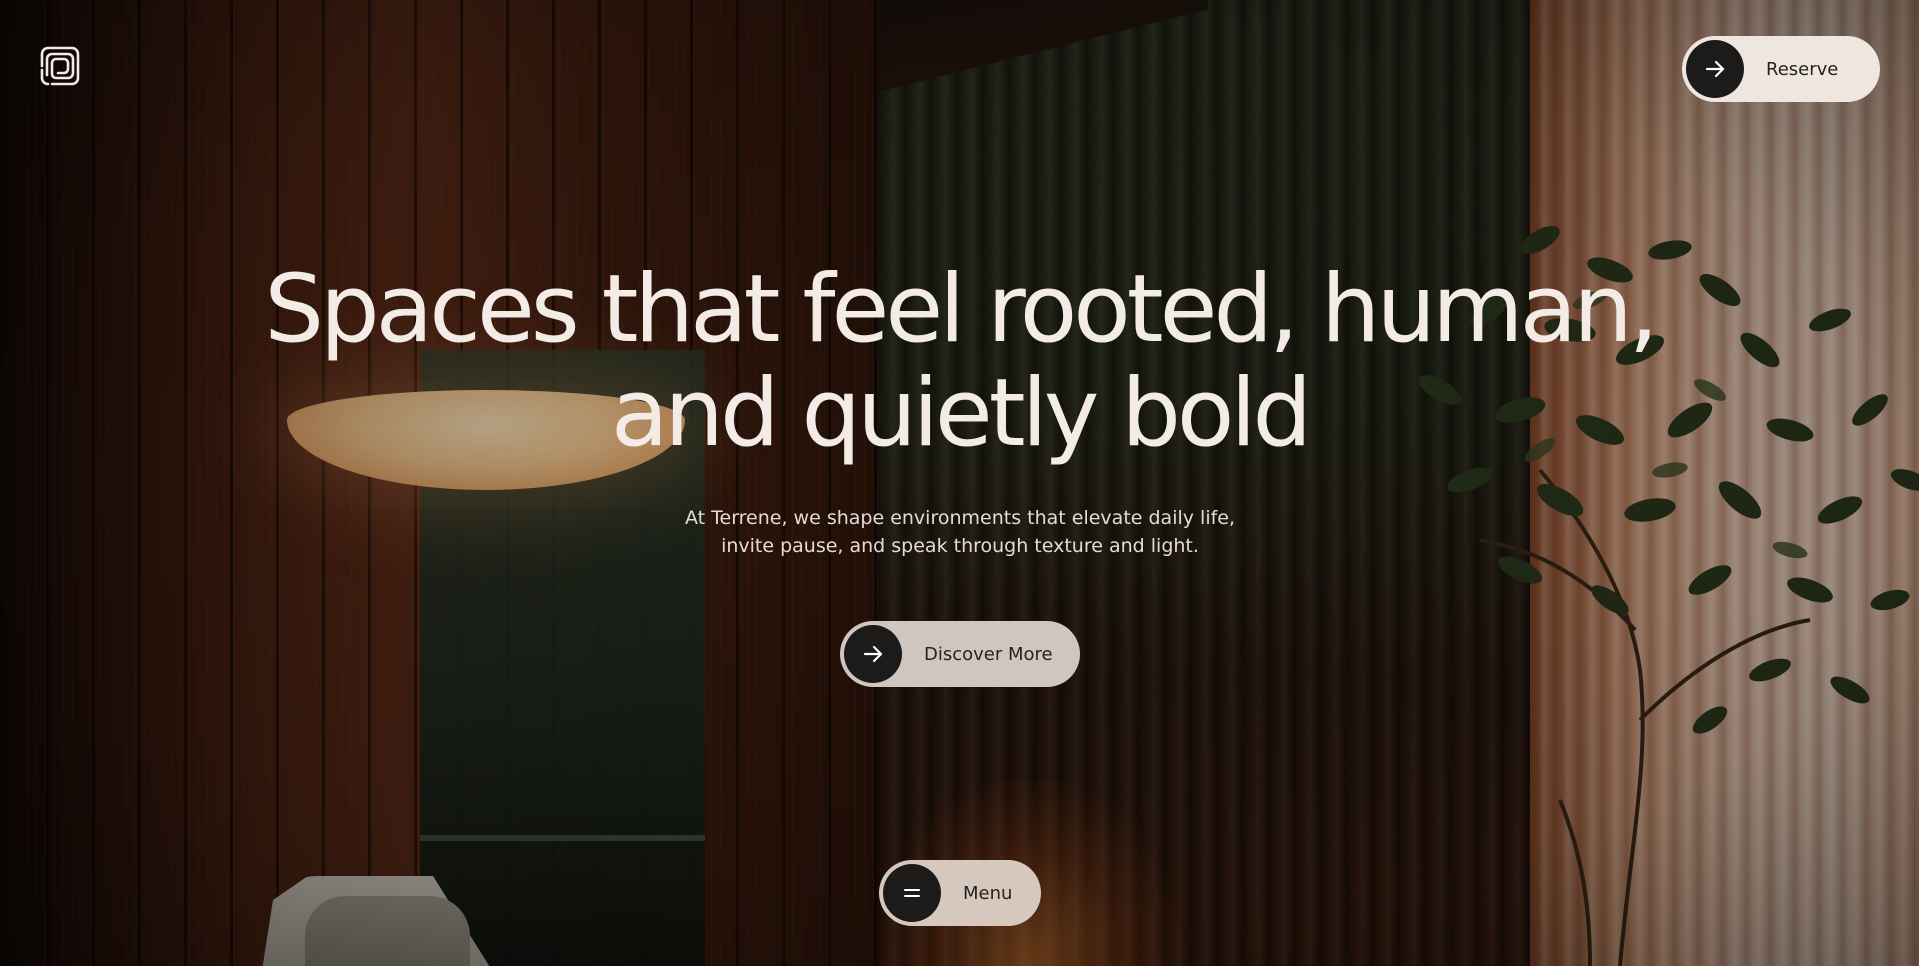 Image resolution: width=1919 pixels, height=966 pixels. Describe the element at coordinates (961, 309) in the screenshot. I see `hero-headline-line-1: Spaces that feel rooted, human,` at that location.